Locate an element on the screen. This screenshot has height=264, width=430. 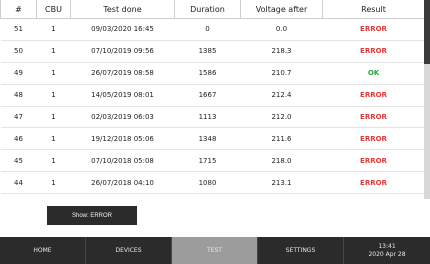
cell-voltage-after: 213.1 is located at coordinates (281, 183).